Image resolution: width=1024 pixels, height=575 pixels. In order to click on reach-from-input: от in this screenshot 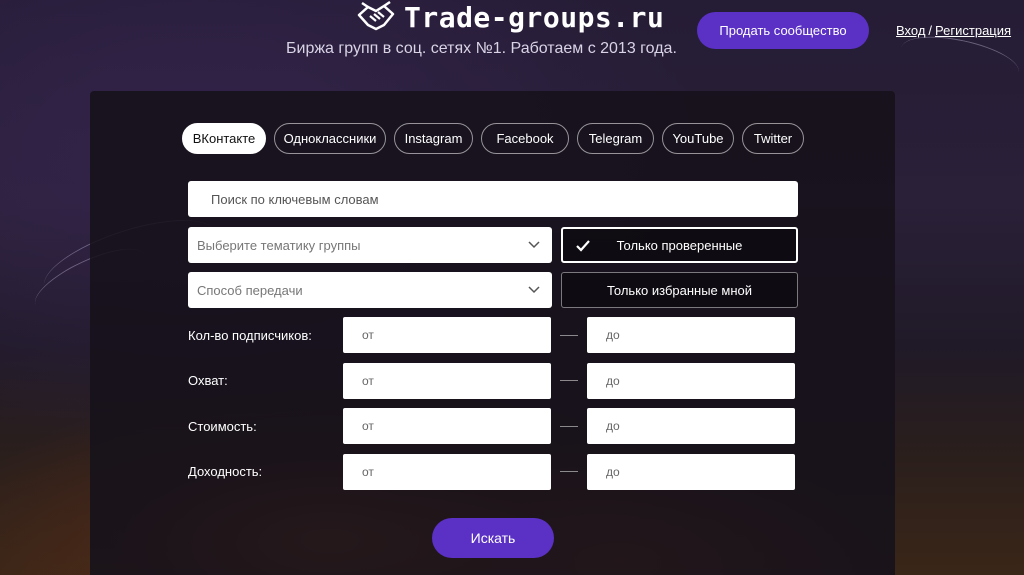, I will do `click(447, 381)`.